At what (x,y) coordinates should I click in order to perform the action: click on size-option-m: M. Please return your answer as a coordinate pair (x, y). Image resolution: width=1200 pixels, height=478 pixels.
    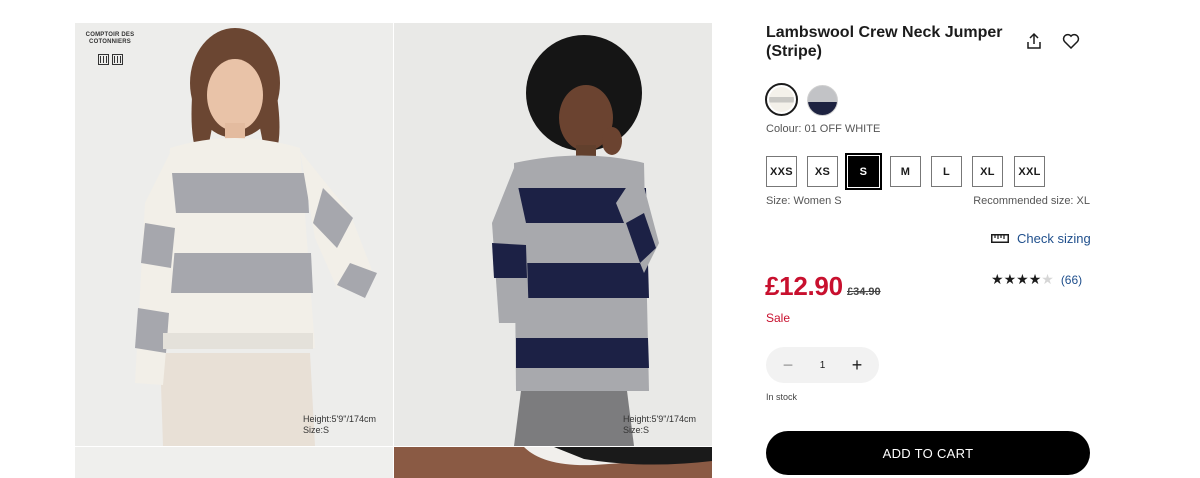
    Looking at the image, I should click on (905, 171).